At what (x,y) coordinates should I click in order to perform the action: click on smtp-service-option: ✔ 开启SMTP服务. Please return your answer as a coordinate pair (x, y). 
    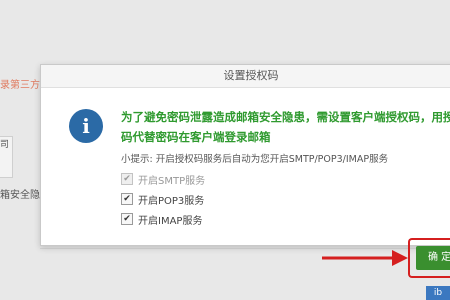
    Looking at the image, I should click on (163, 179).